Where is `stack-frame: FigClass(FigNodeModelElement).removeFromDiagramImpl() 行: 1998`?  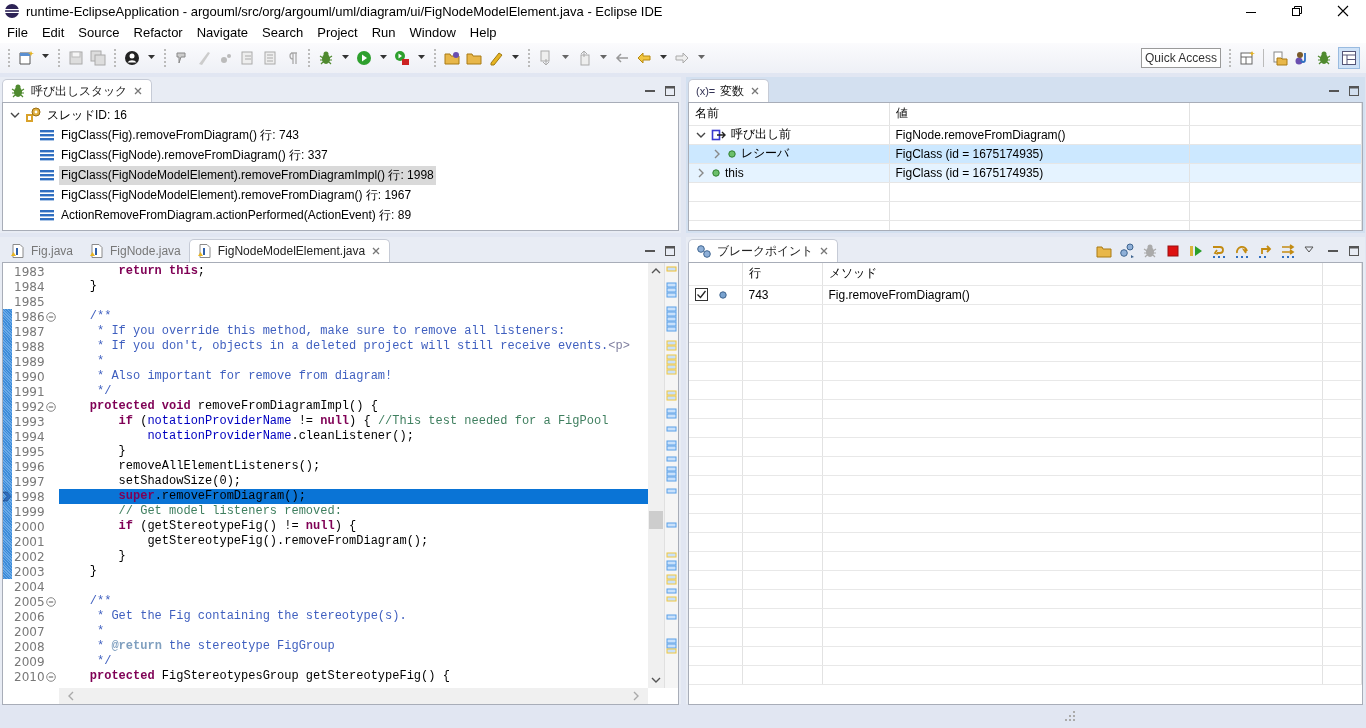 stack-frame: FigClass(FigNodeModelElement).removeFromDiagramImpl() 行: 1998 is located at coordinates (247, 175).